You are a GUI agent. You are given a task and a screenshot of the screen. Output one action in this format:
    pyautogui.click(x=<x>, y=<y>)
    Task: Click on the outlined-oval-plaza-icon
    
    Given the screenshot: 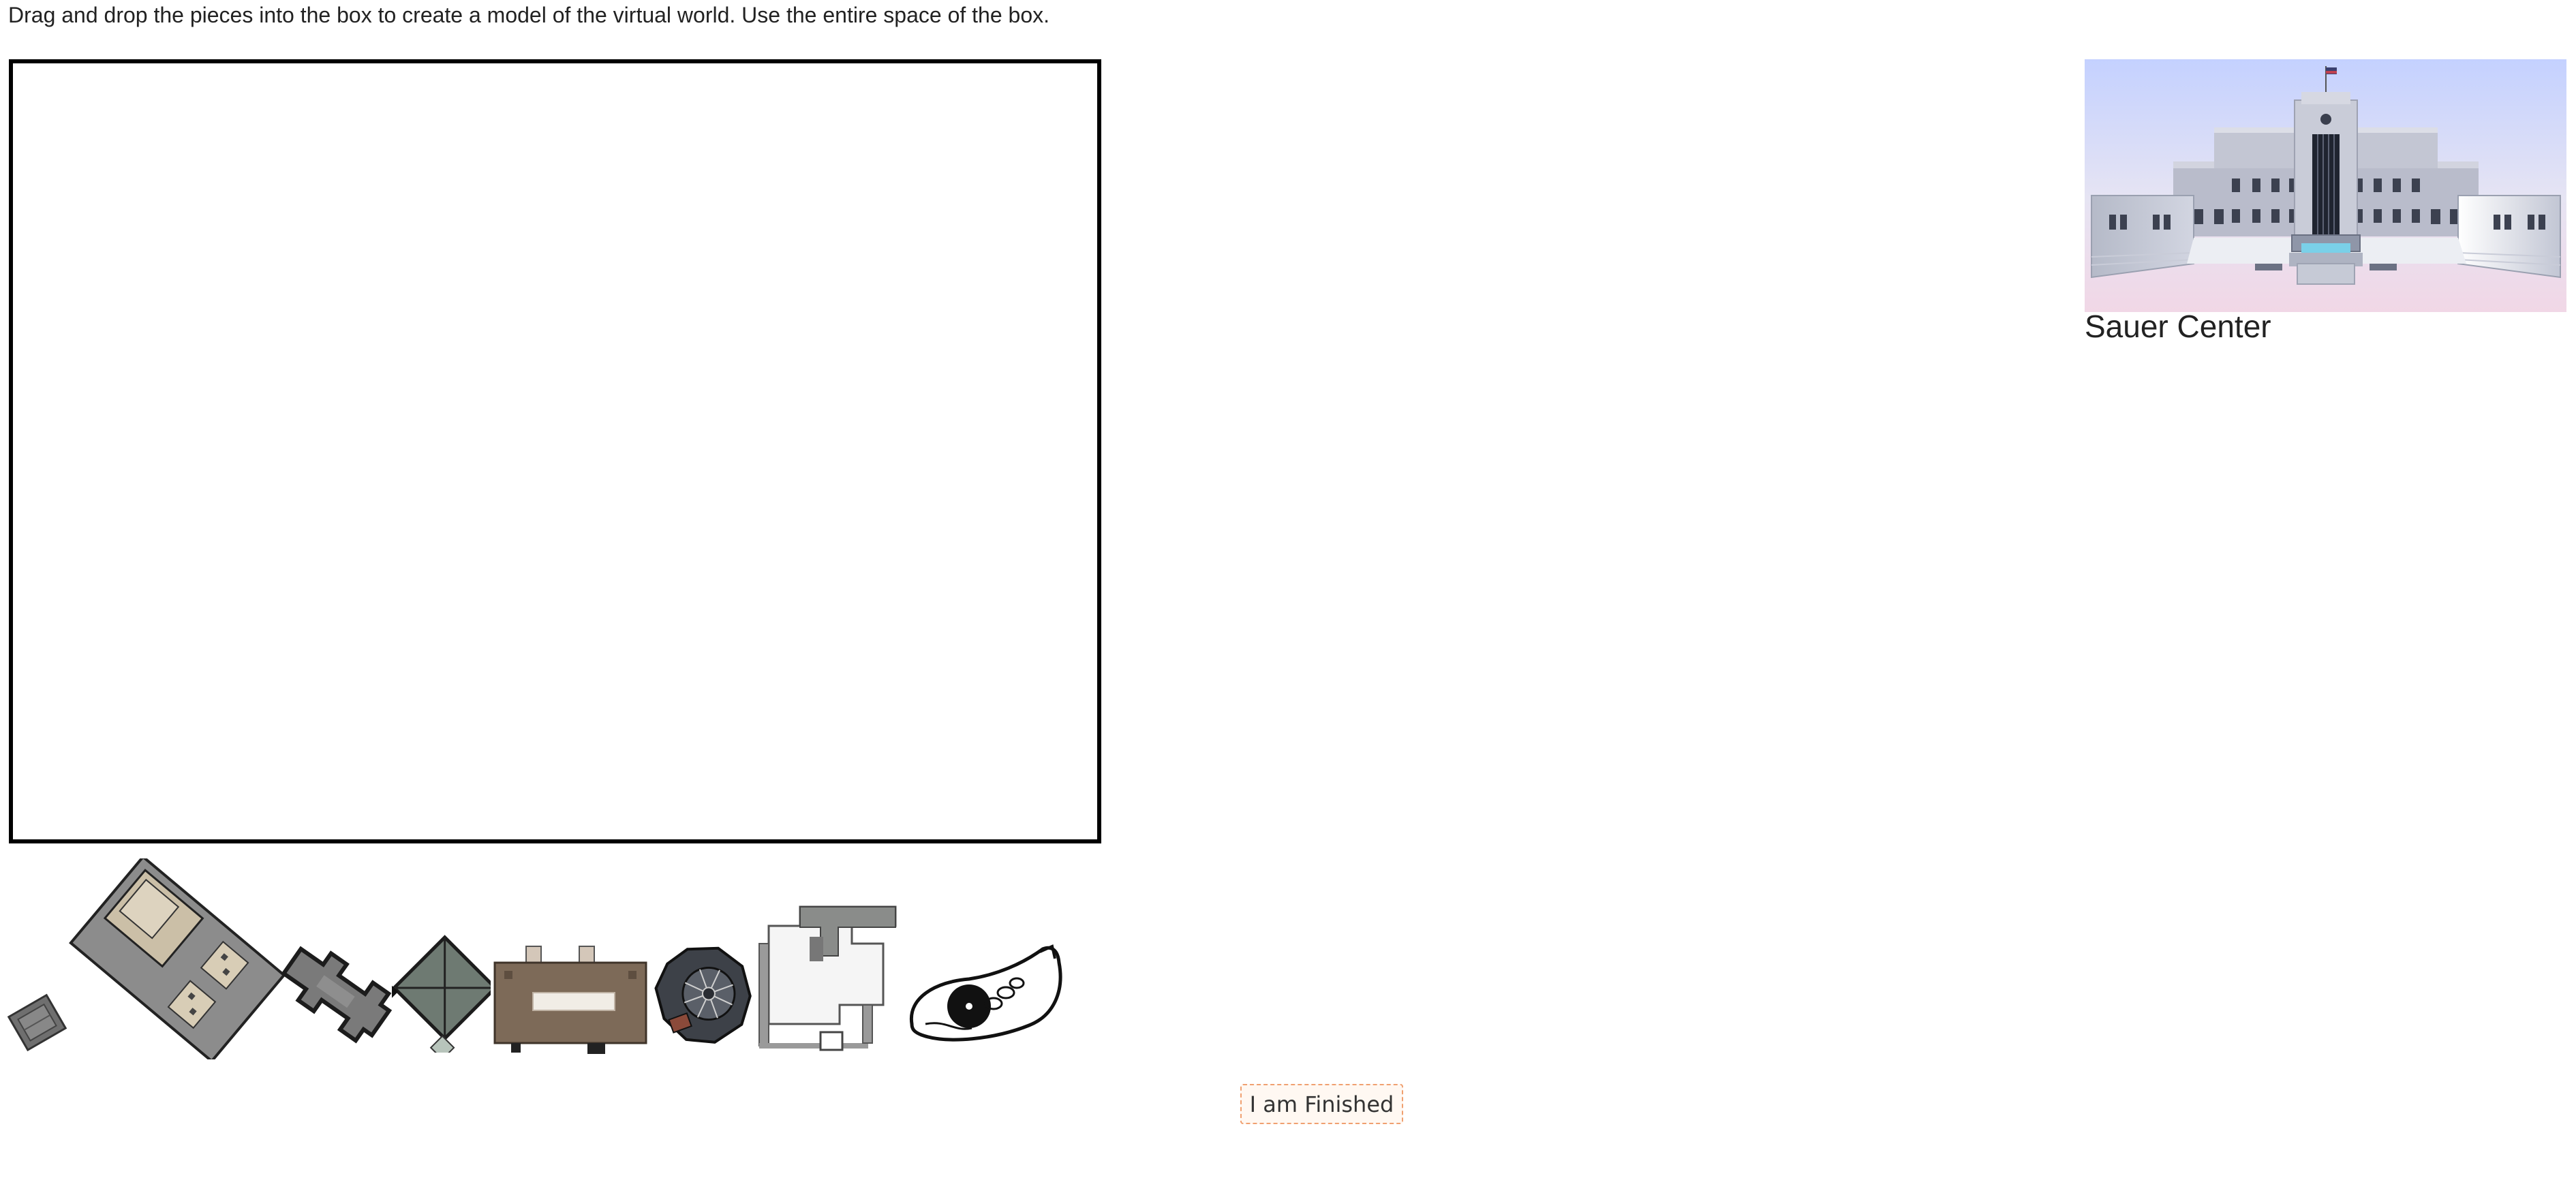 What is the action you would take?
    pyautogui.click(x=984, y=994)
    